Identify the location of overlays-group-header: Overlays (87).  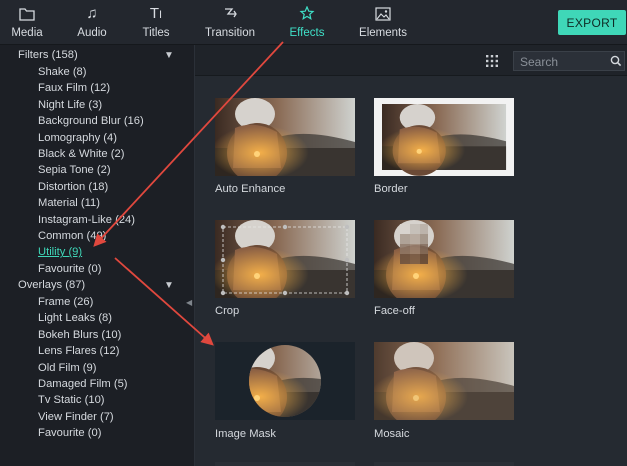
(51, 285).